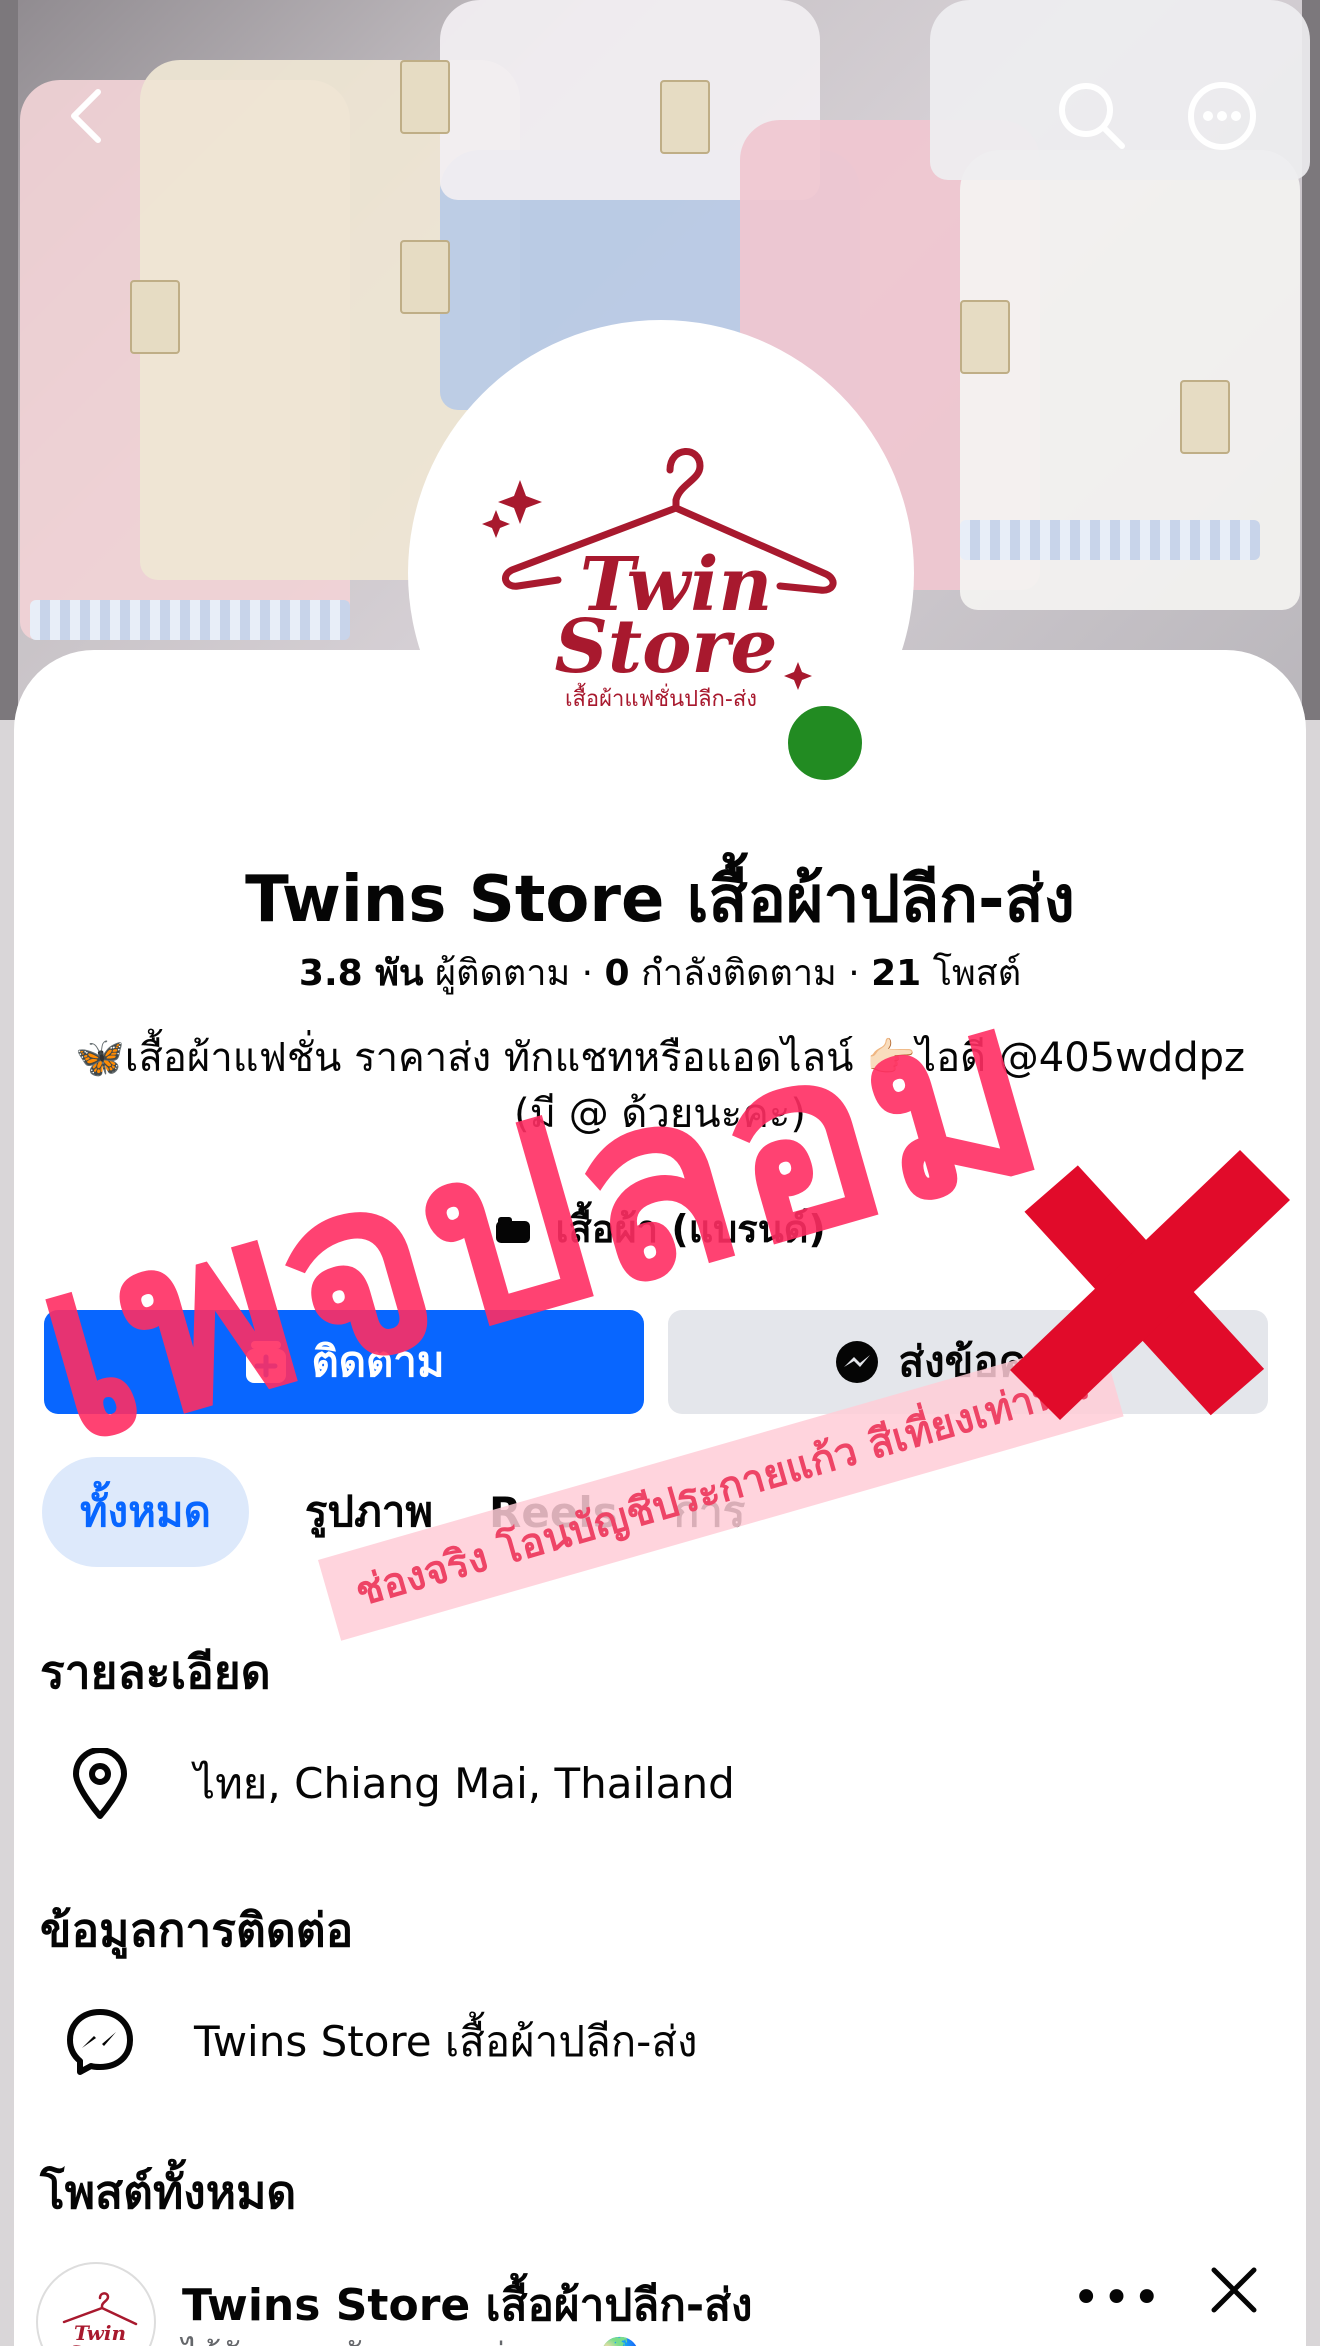 The height and width of the screenshot is (2346, 1320). Describe the element at coordinates (100, 2042) in the screenshot. I see `messenger-contact-icon` at that location.